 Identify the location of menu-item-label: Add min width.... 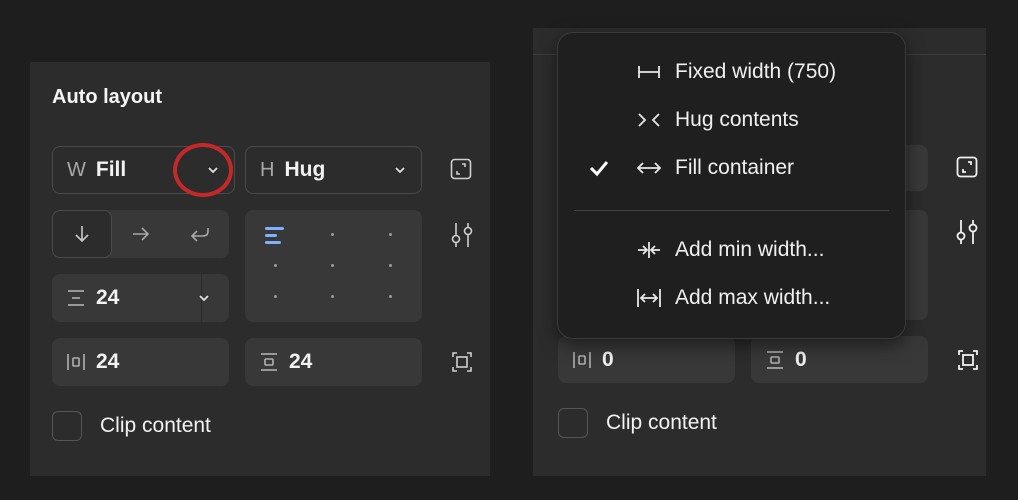
(750, 249).